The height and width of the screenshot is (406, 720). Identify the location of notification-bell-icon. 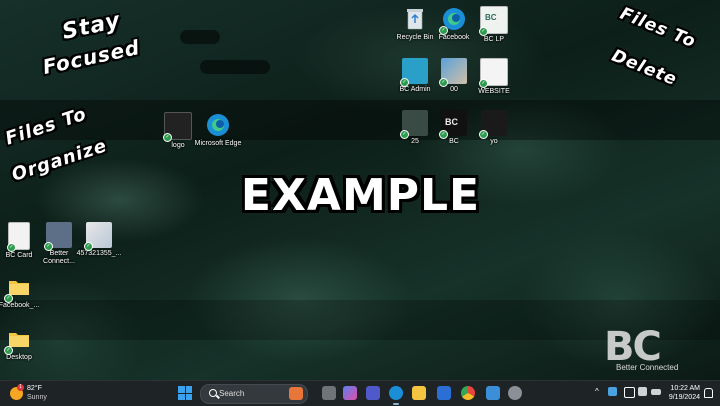
(708, 393).